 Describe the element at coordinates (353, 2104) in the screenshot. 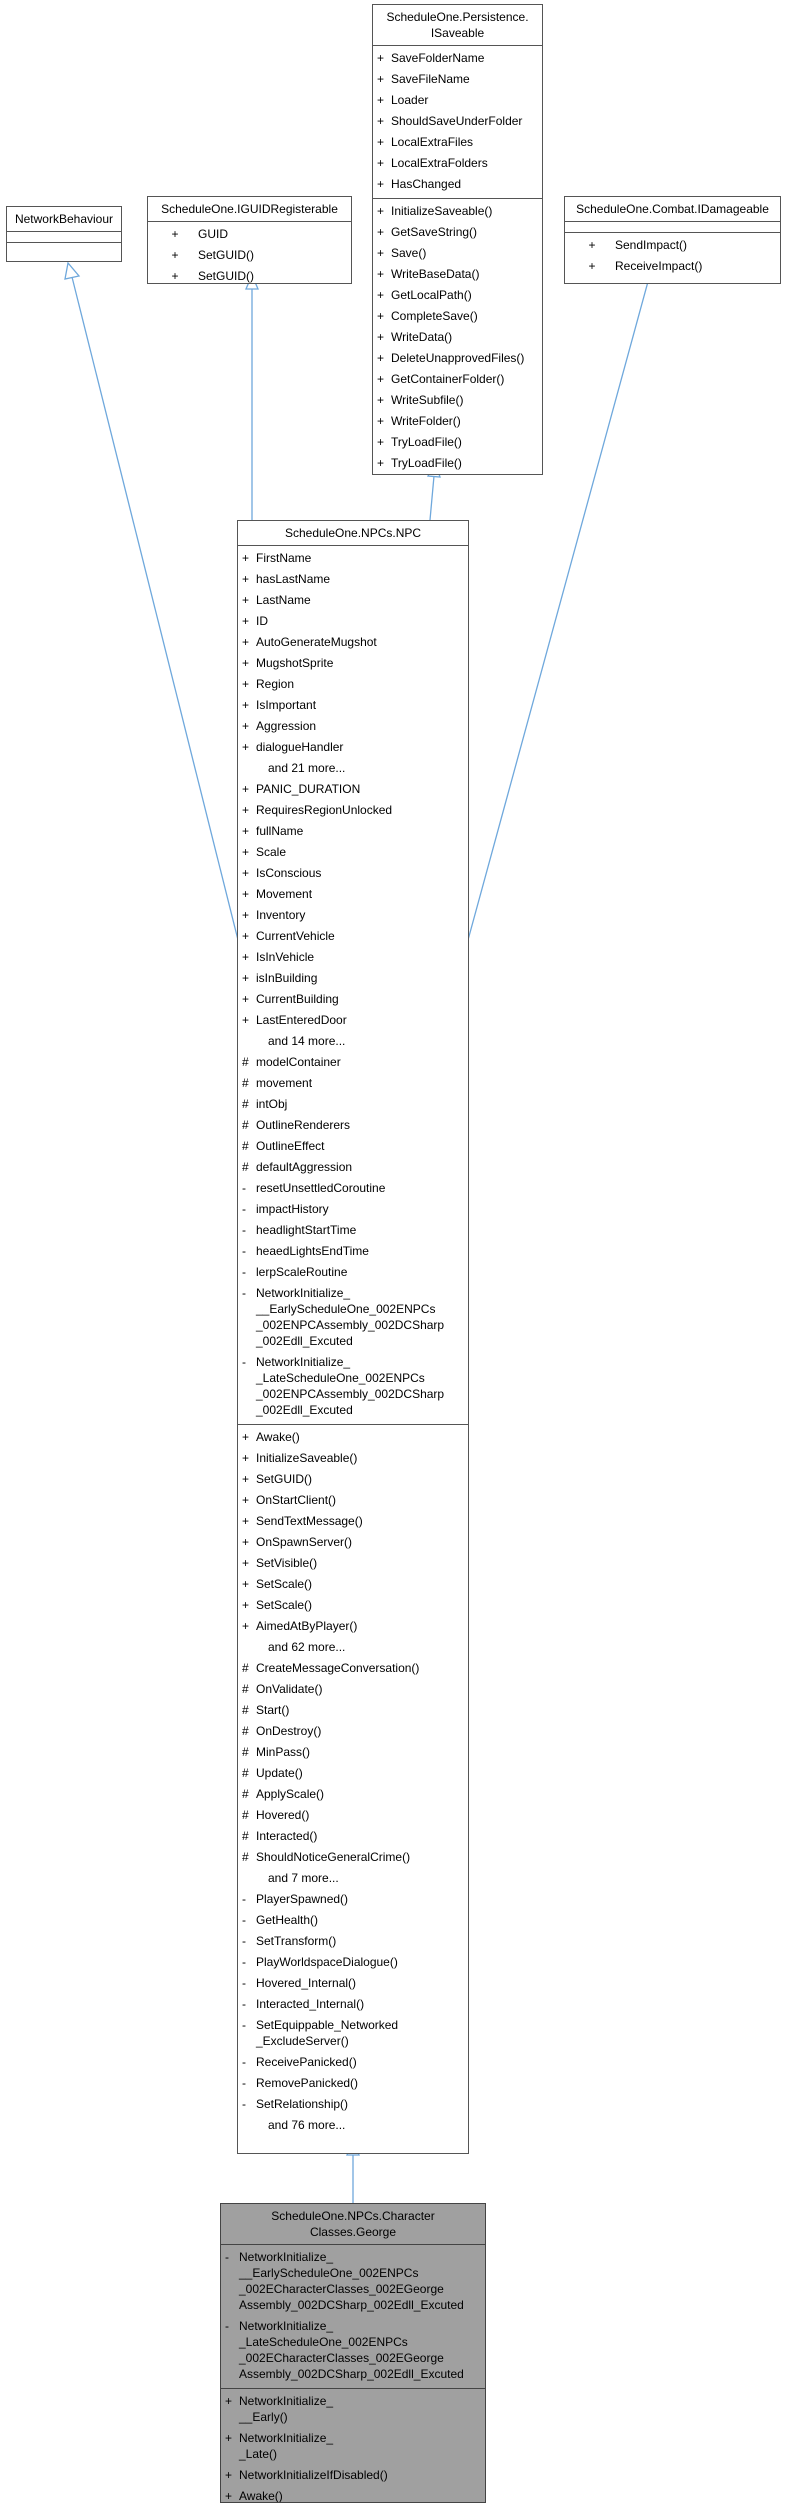

I see `class-member: - SetRelationship()` at that location.